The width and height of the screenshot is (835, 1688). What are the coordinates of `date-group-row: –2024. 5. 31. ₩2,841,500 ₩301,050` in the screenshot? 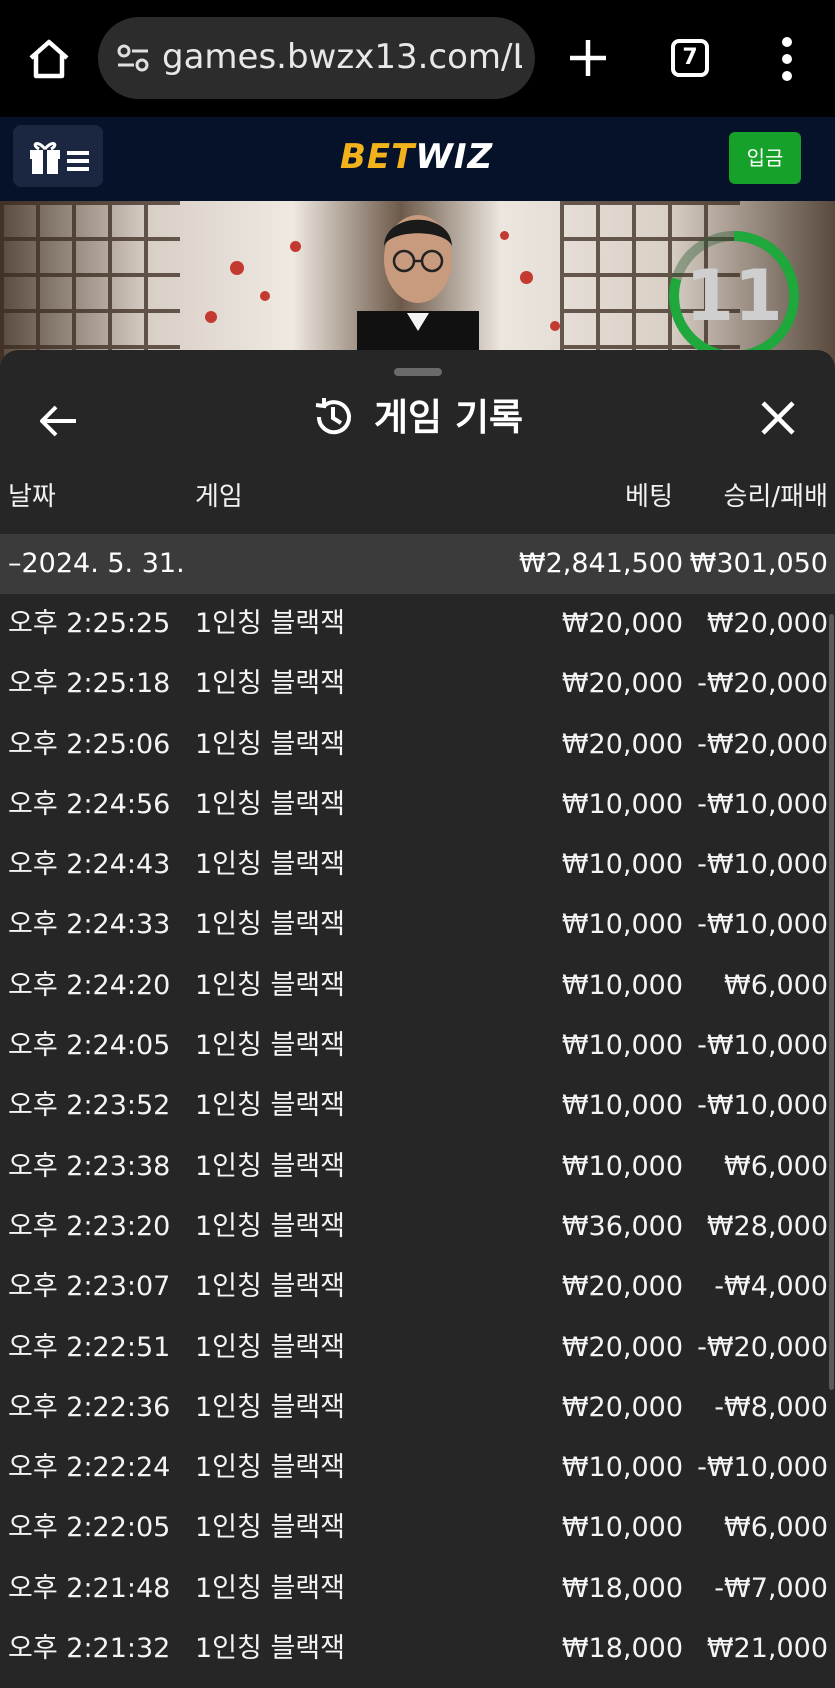 It's located at (417, 564).